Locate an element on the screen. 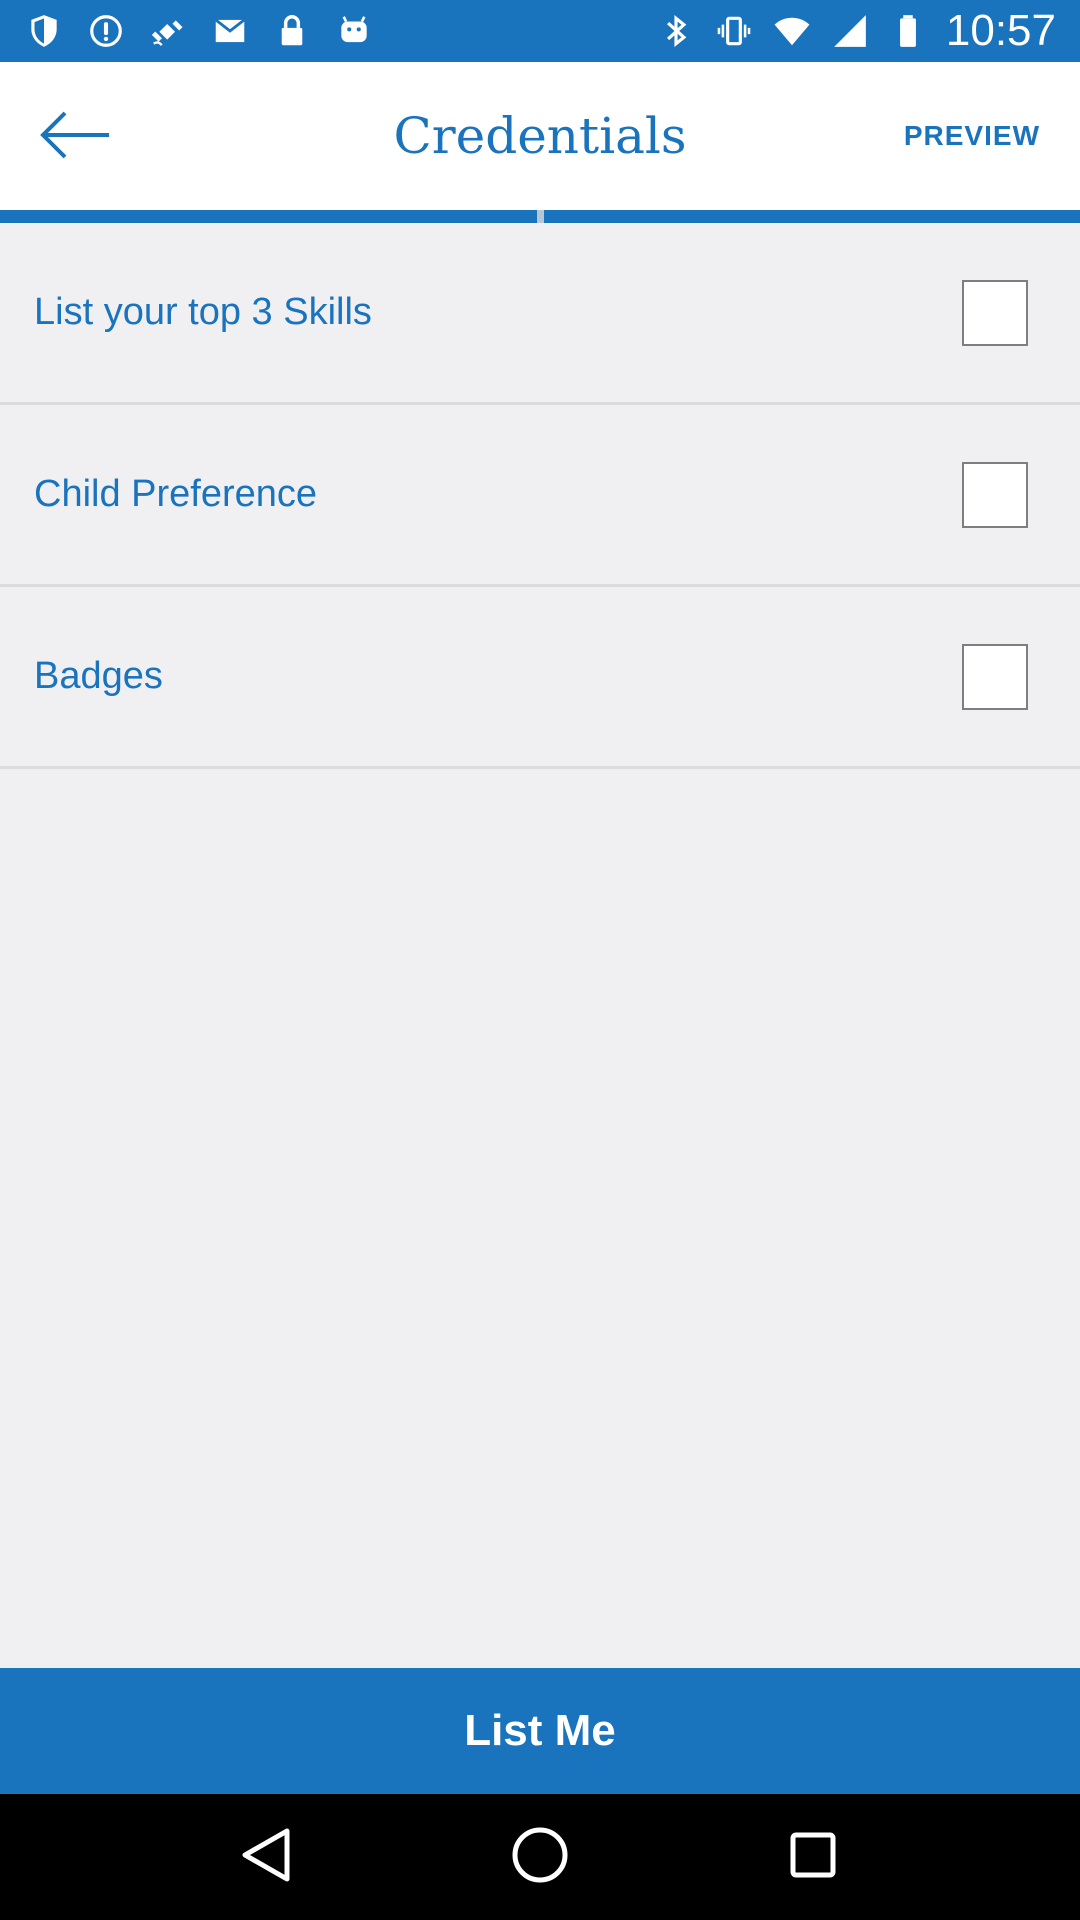  progress-marker is located at coordinates (540, 216).